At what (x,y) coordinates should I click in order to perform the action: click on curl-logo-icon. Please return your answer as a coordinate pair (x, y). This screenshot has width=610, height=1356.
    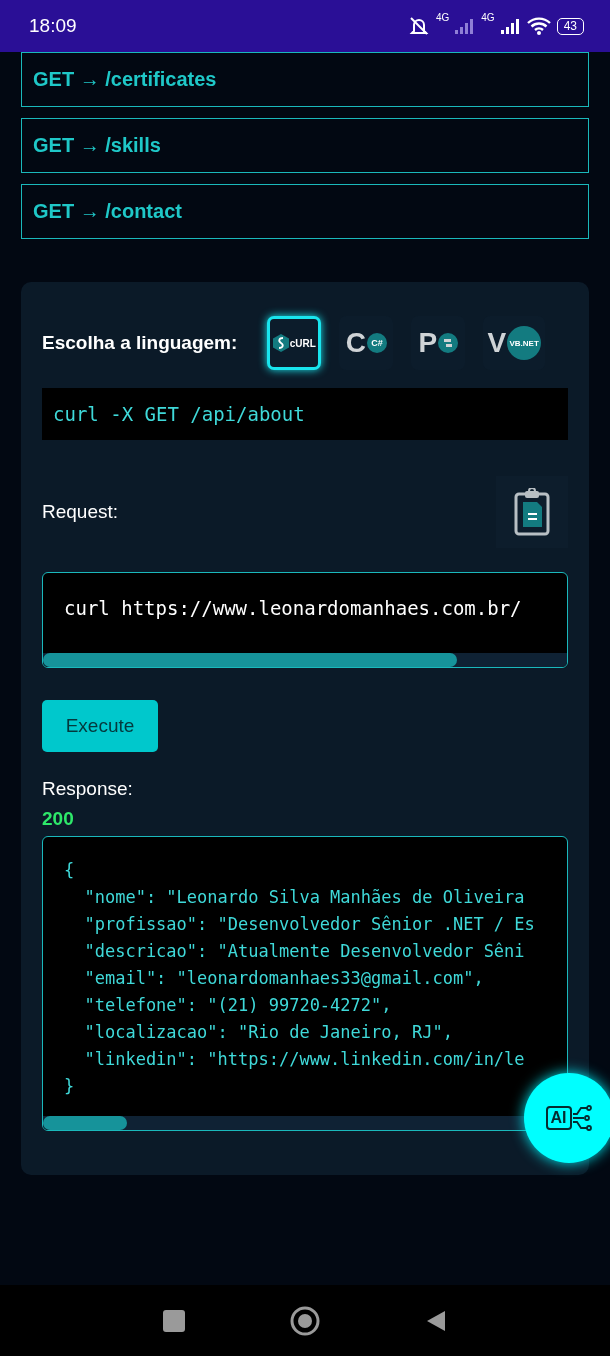
    Looking at the image, I should click on (280, 343).